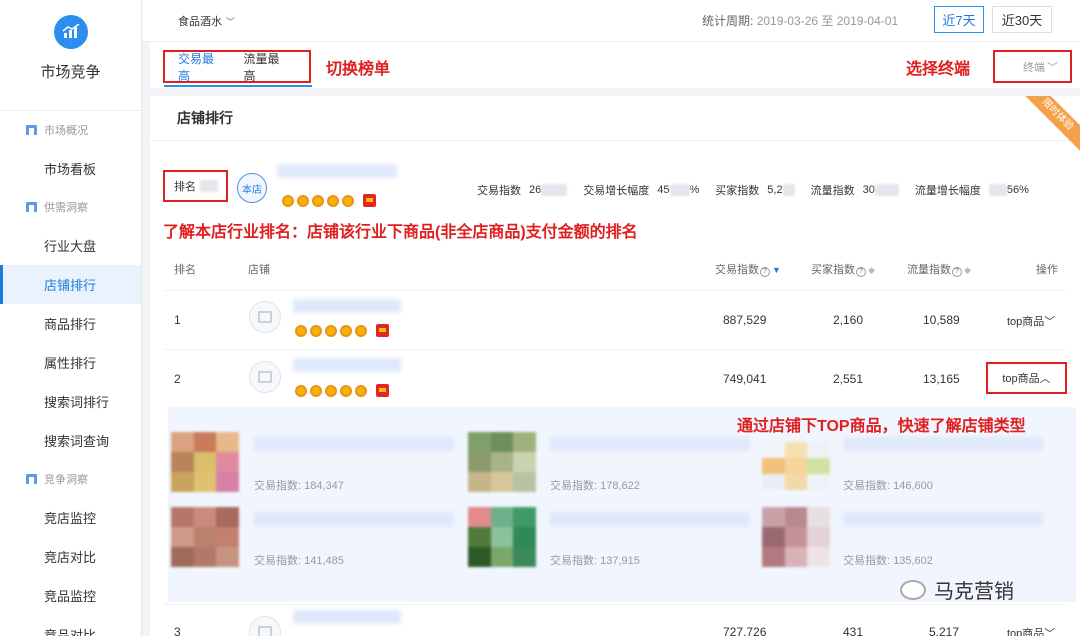 This screenshot has height=636, width=1080. What do you see at coordinates (66, 131) in the screenshot?
I see `nav-group-label: 市场概况` at bounding box center [66, 131].